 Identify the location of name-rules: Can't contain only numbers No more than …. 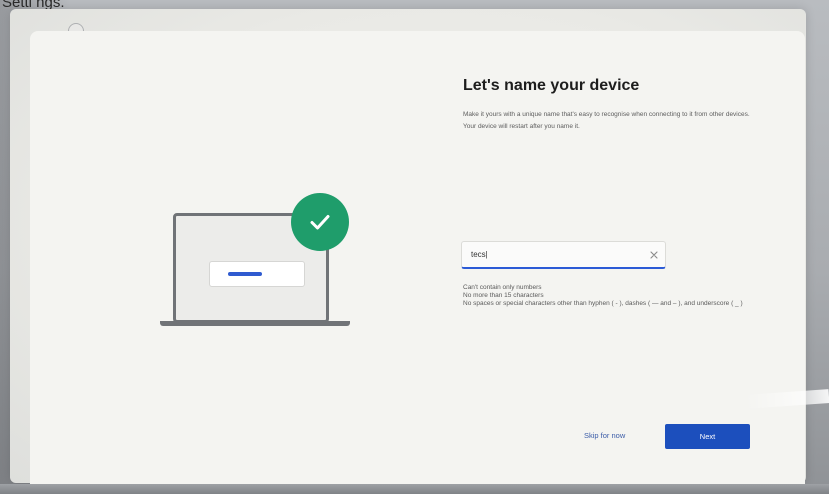
(618, 296).